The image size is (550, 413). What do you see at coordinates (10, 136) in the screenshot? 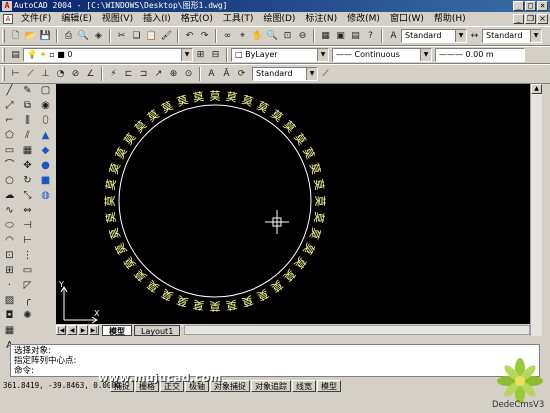
I see `polygon-icon: ⬠` at bounding box center [10, 136].